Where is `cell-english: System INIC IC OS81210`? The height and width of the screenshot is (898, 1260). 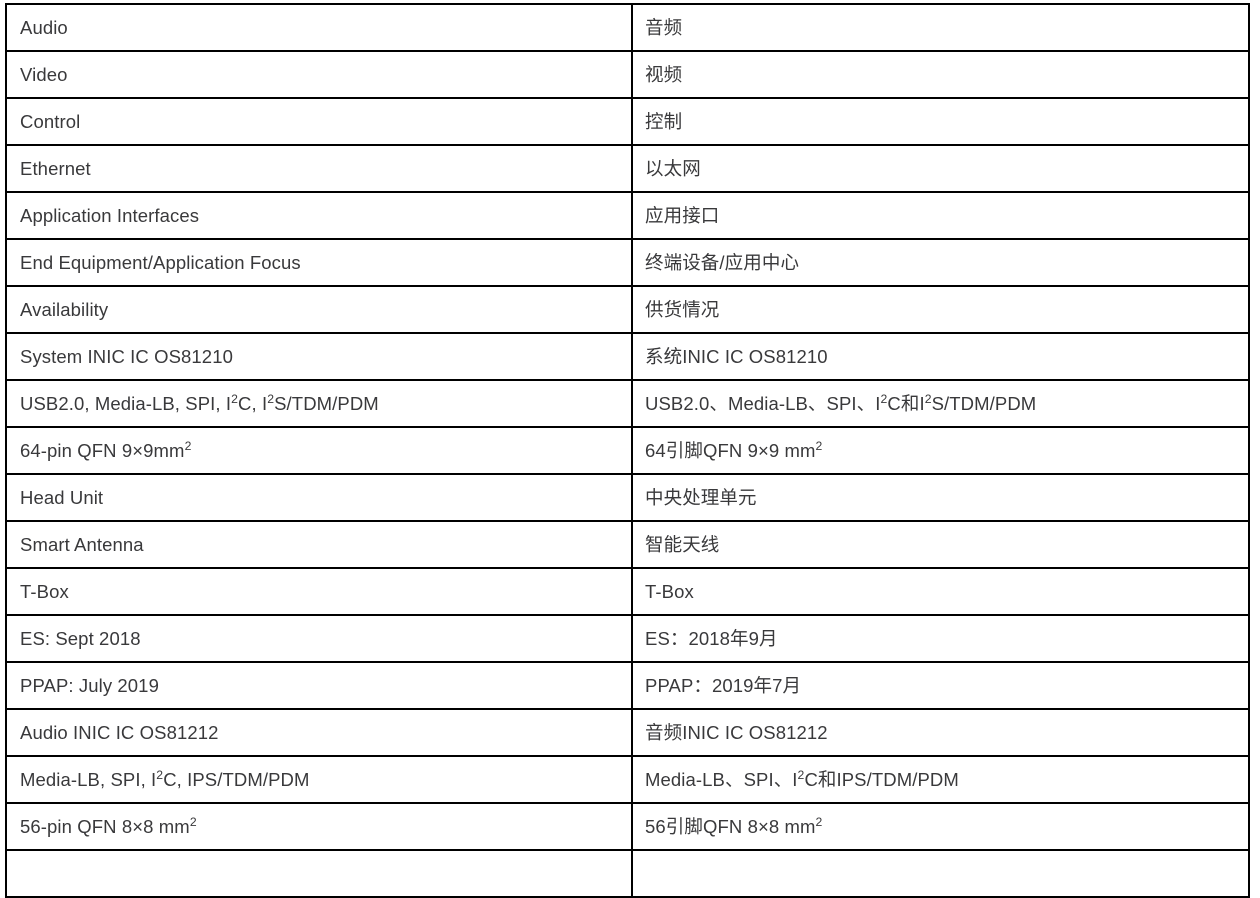
cell-english: System INIC IC OS81210 is located at coordinates (319, 356).